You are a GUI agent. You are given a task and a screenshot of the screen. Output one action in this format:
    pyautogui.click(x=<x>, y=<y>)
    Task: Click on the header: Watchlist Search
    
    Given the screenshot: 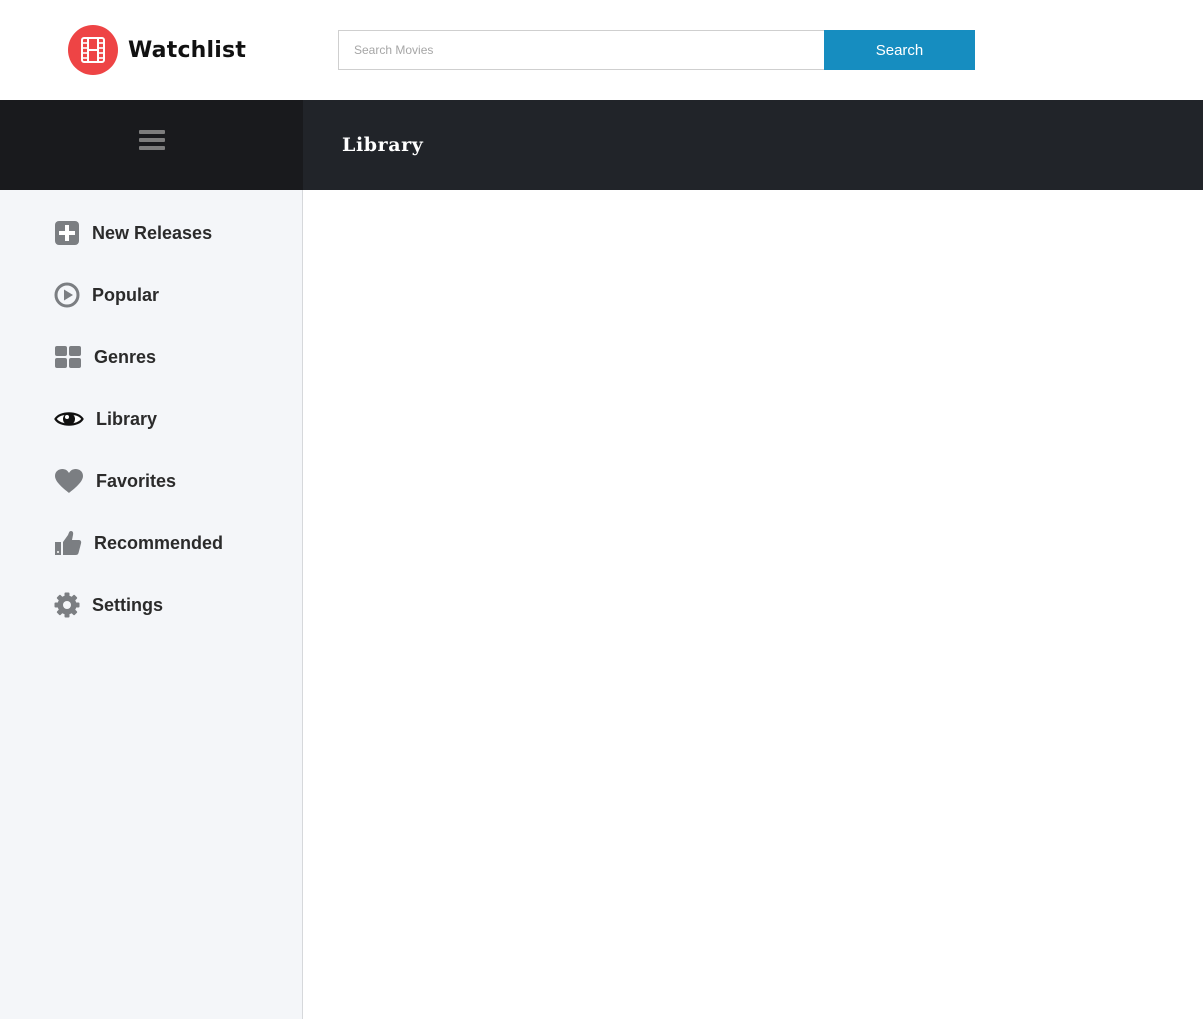 What is the action you would take?
    pyautogui.click(x=601, y=50)
    